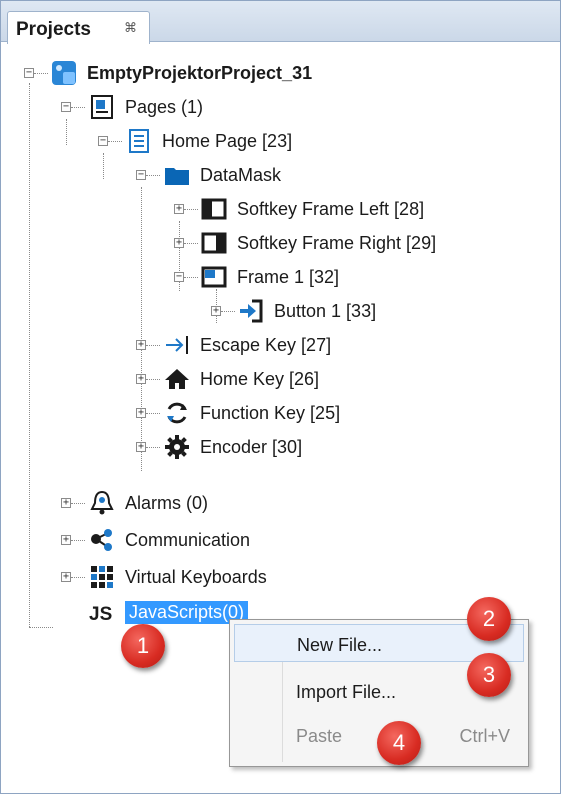 This screenshot has width=561, height=794. I want to click on tree-node-project: EmptyProjektorProject_31, so click(181, 73).